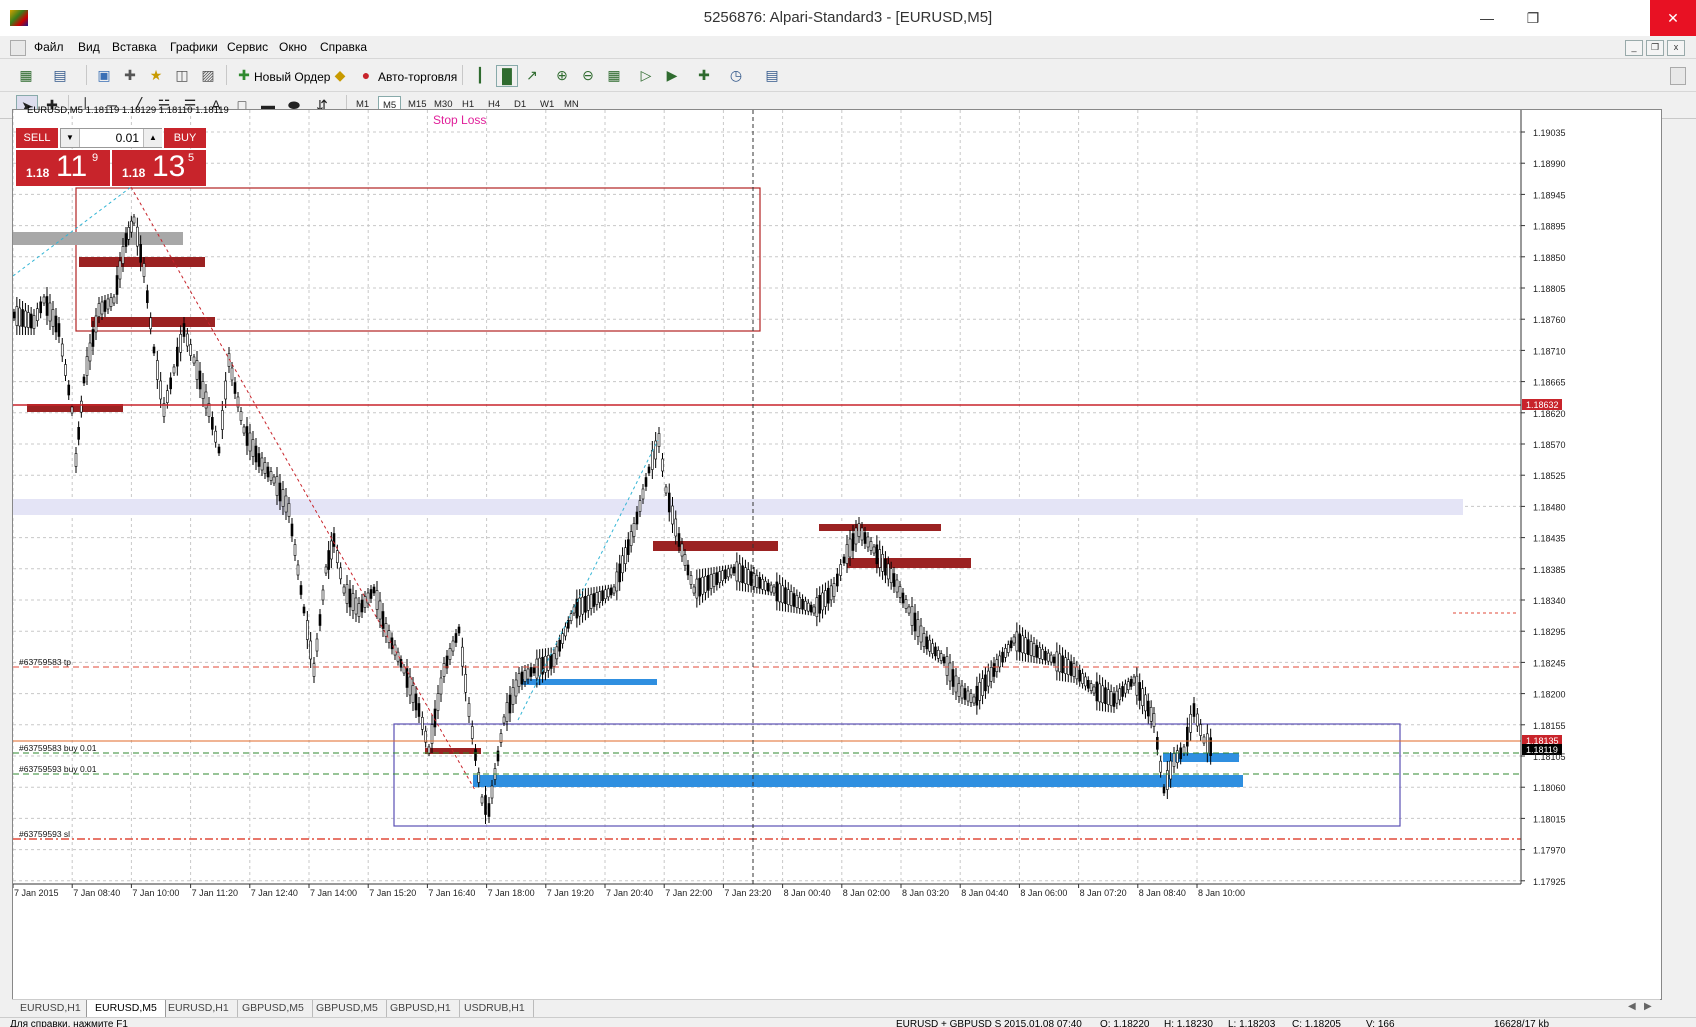  I want to click on templates-icon: ▤, so click(772, 75).